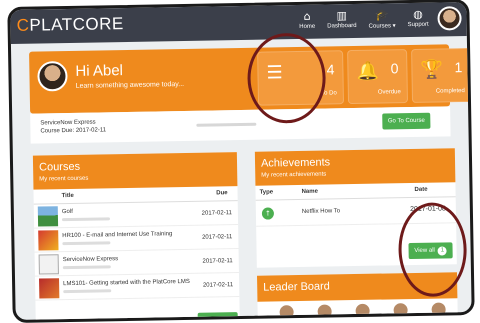  Describe the element at coordinates (48, 240) in the screenshot. I see `hr-thumbnail` at that location.